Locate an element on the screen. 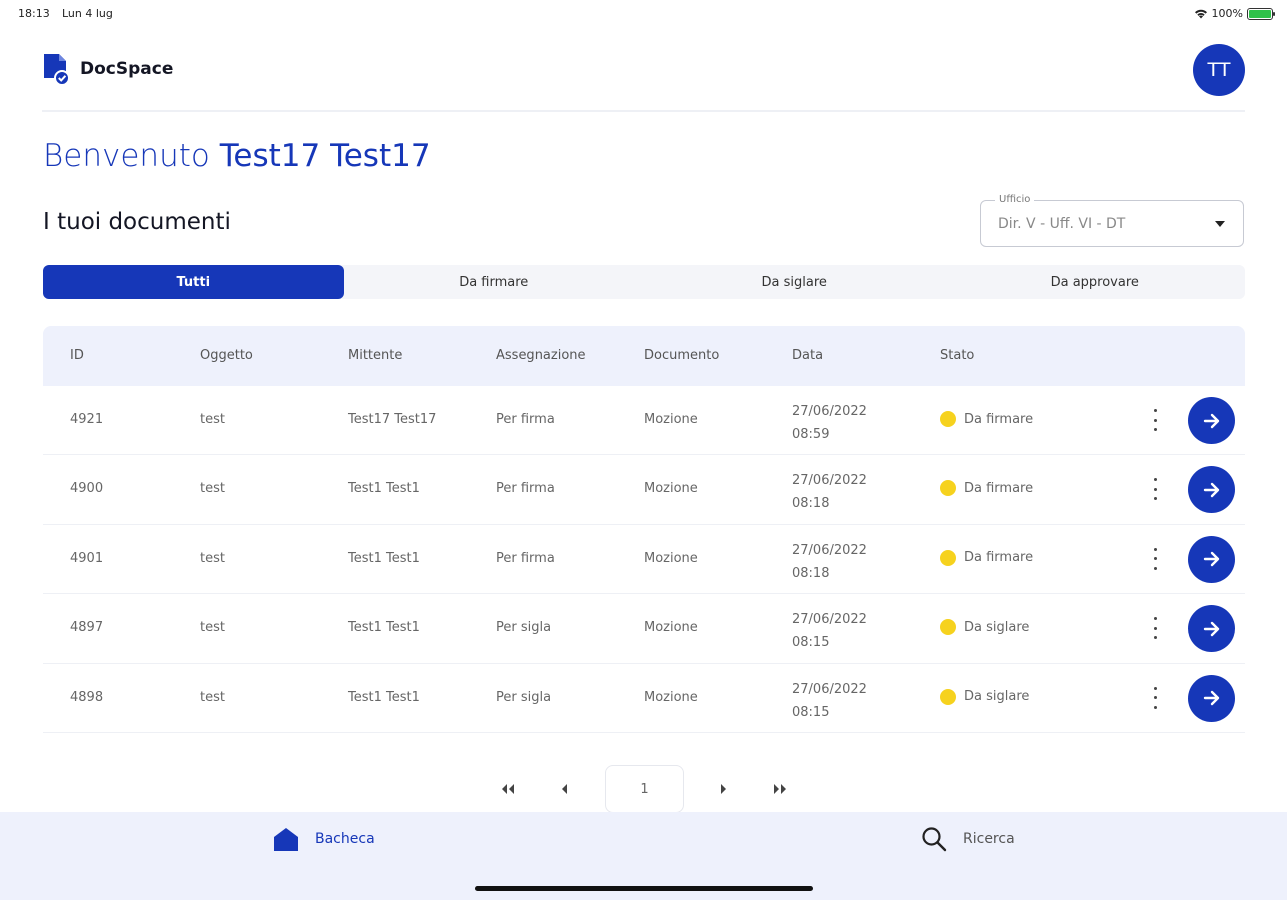 The width and height of the screenshot is (1287, 900). nav-item-bacheca: Bacheca is located at coordinates (324, 839).